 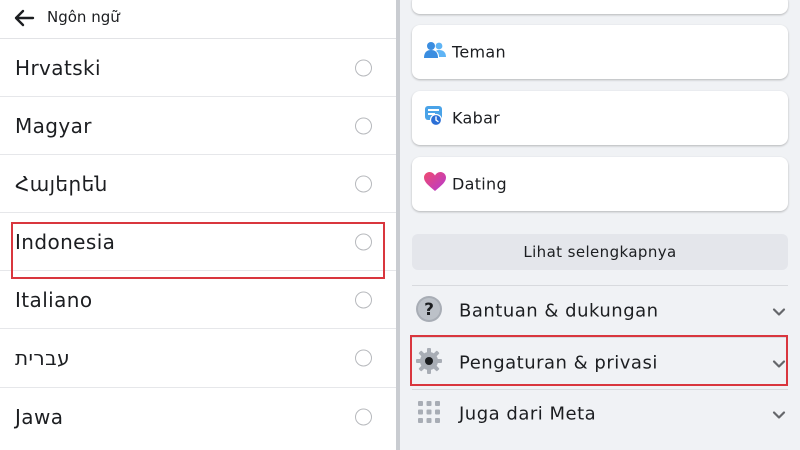 I want to click on shortcut-label: Kabar, so click(x=476, y=118).